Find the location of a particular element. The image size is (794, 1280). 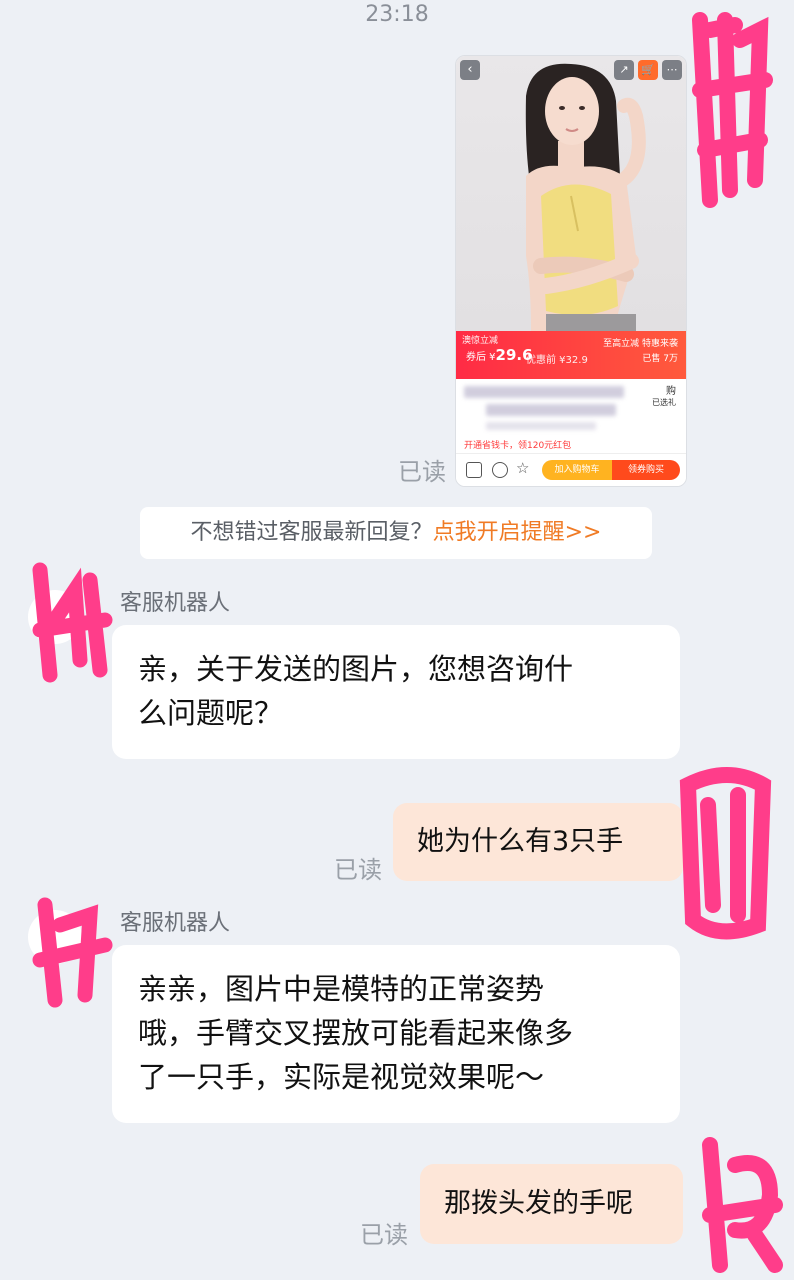

blurred-title is located at coordinates (544, 392).